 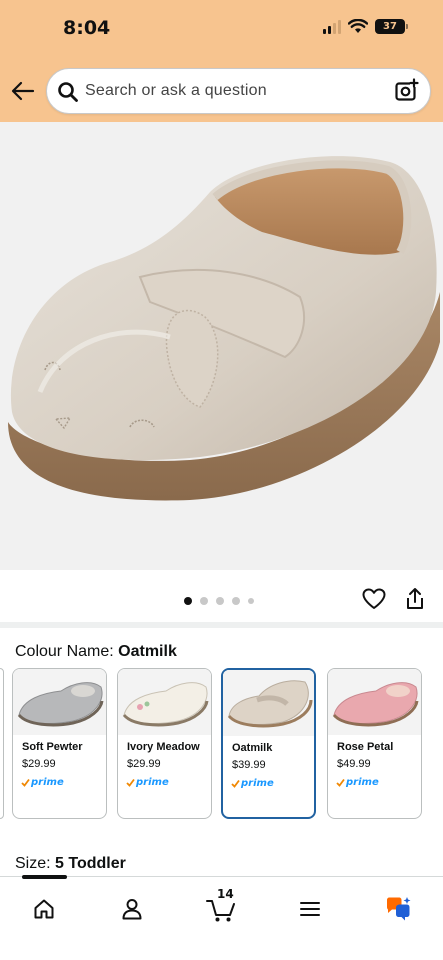 I want to click on search-placeholder: Search or ask a question, so click(x=176, y=90).